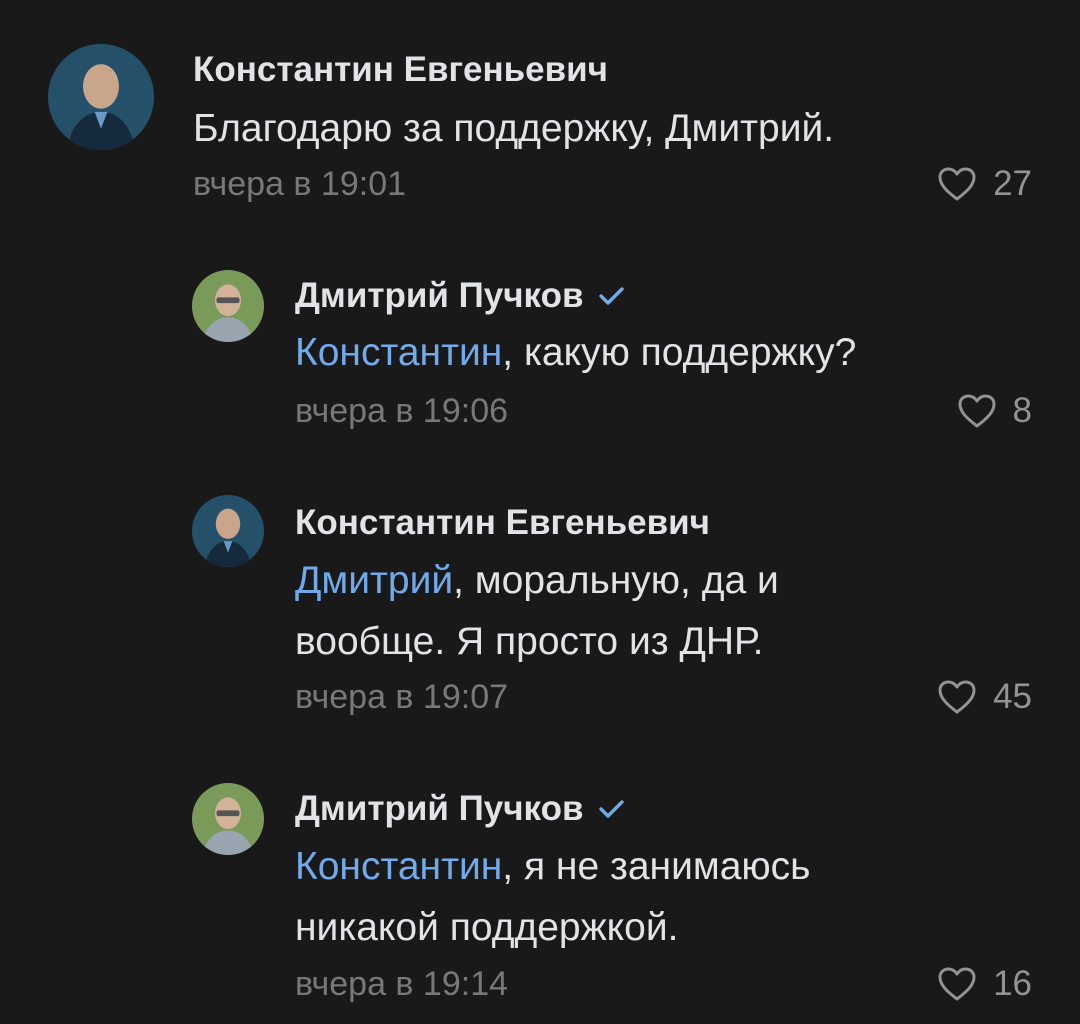 The height and width of the screenshot is (1024, 1080). I want to click on comment-time: вчера в 19:01, so click(299, 184).